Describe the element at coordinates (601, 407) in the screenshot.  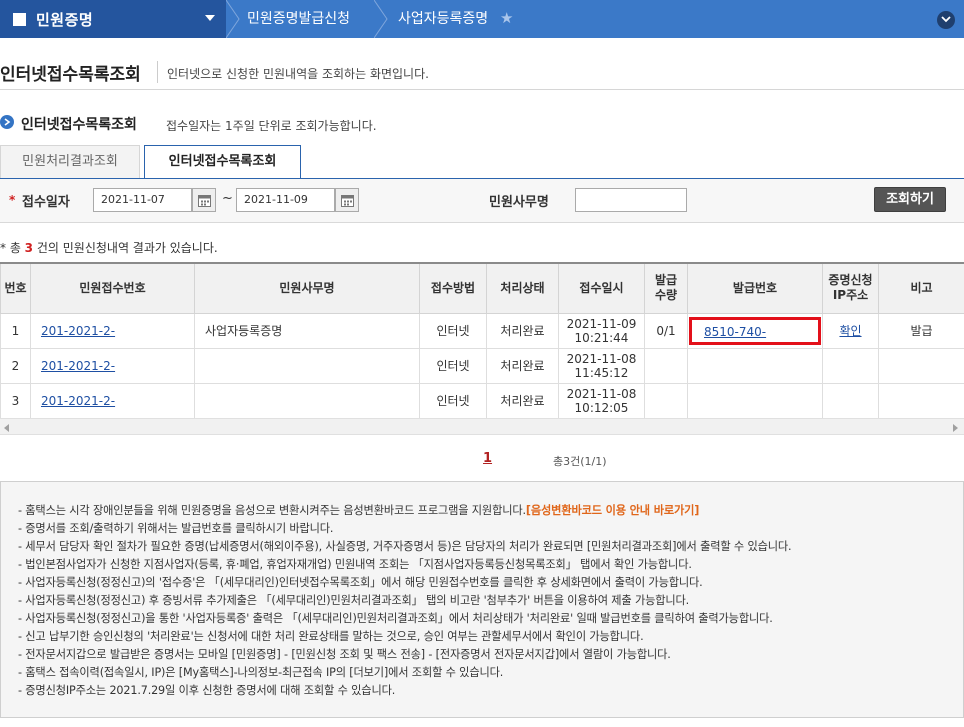
I see `cell-time: 10:12:05` at that location.